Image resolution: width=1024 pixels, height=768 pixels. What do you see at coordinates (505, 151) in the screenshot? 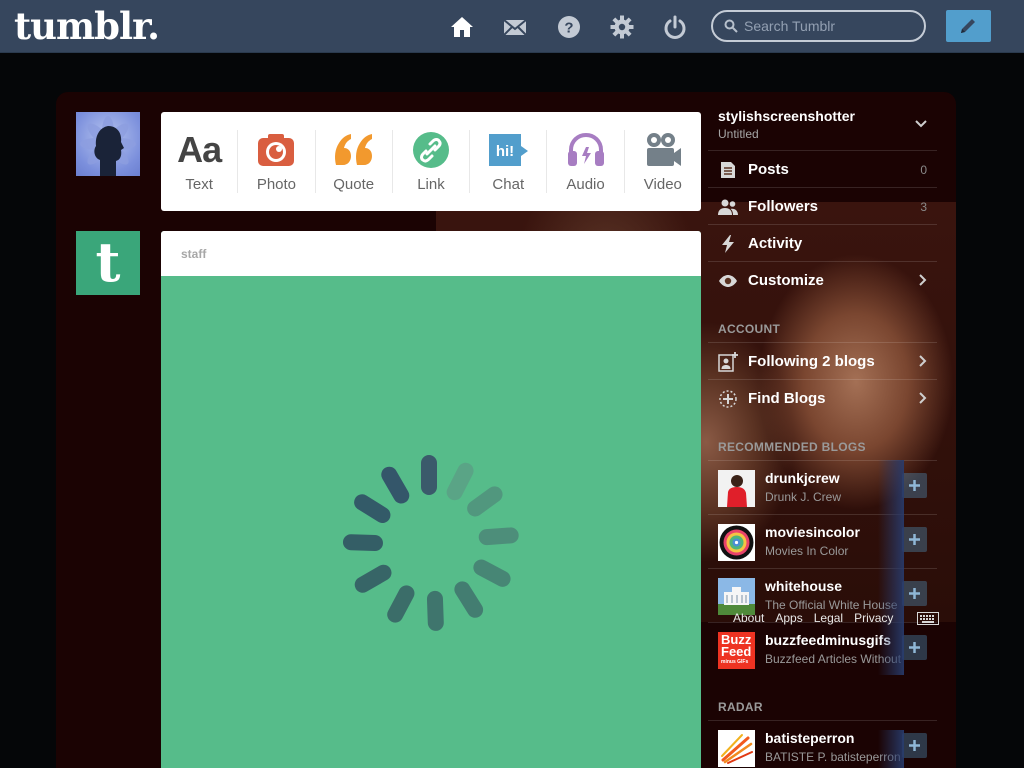
I see `svg-text: hi!` at bounding box center [505, 151].